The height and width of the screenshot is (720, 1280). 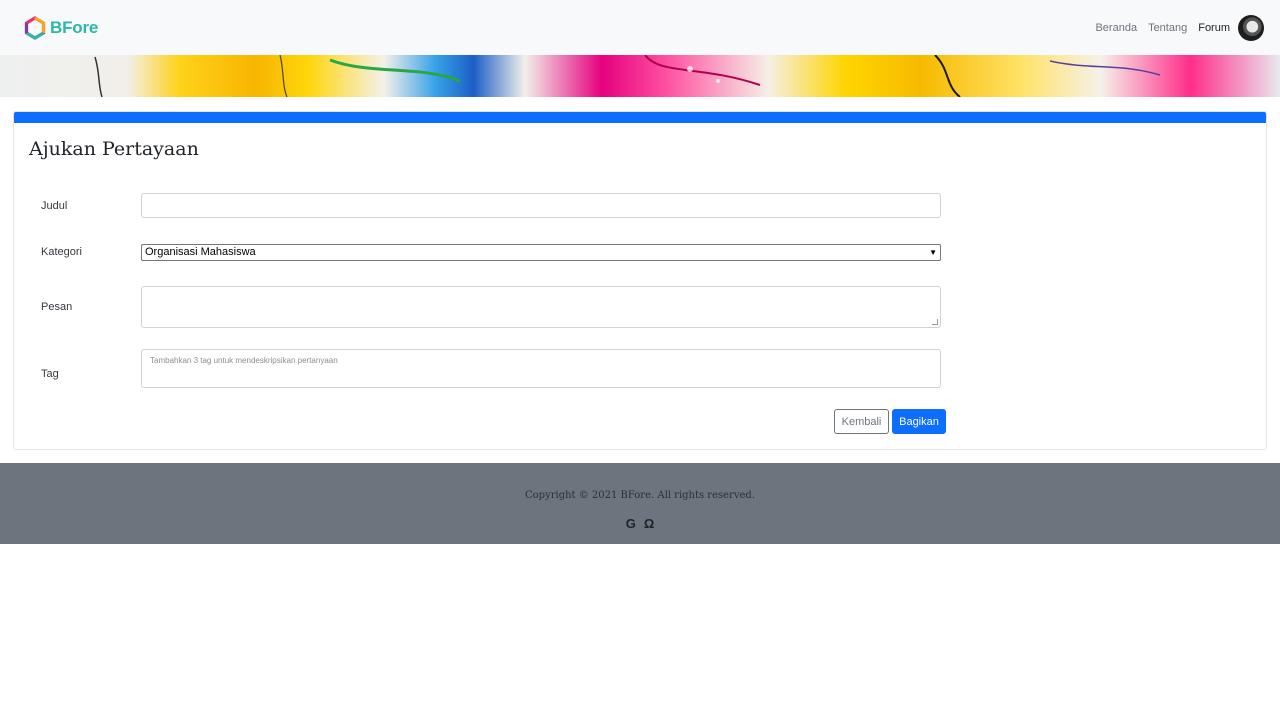 I want to click on paint-strokes, so click(x=627, y=76).